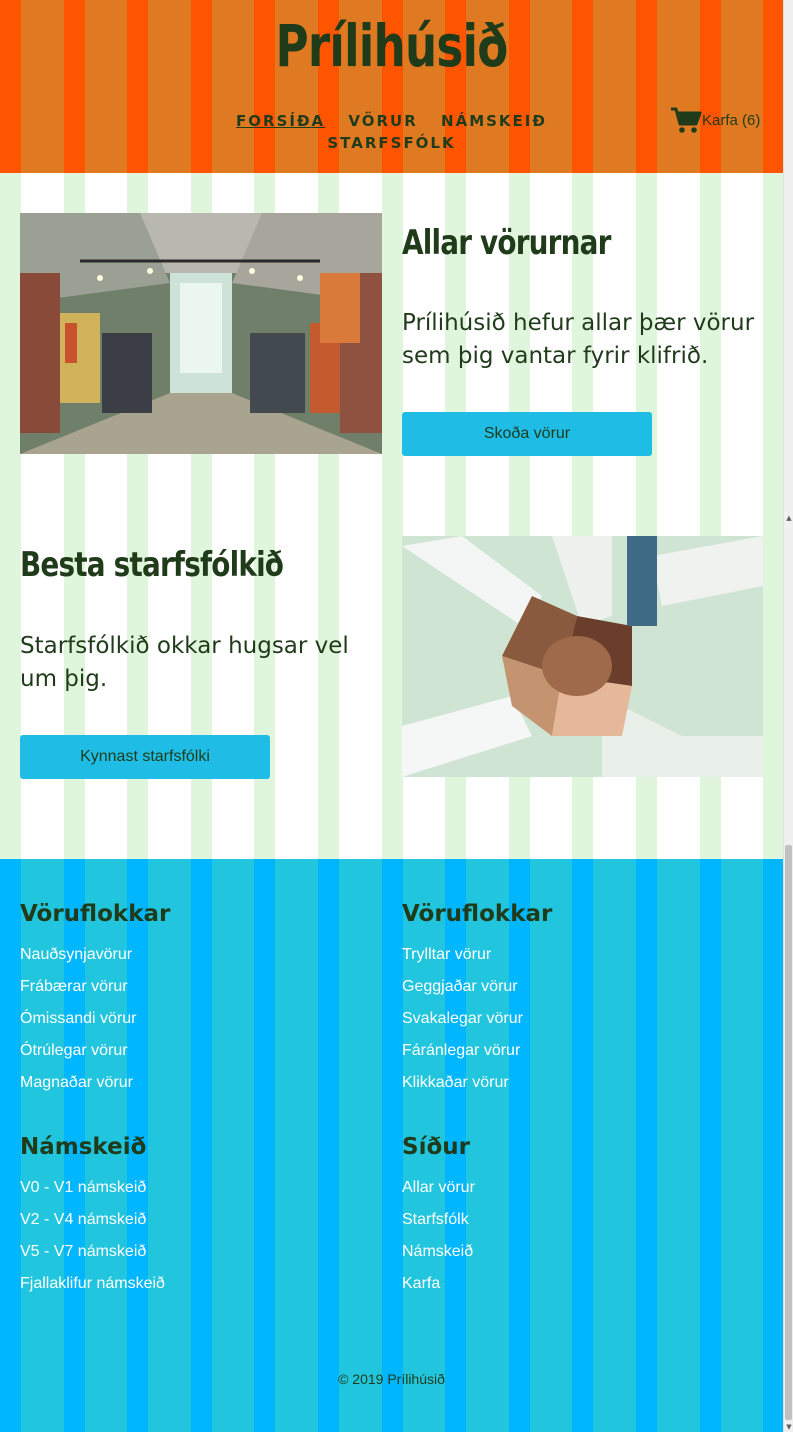 The image size is (793, 1432). What do you see at coordinates (95, 1051) in the screenshot?
I see `footer-link: Ótrúlegar vörur` at bounding box center [95, 1051].